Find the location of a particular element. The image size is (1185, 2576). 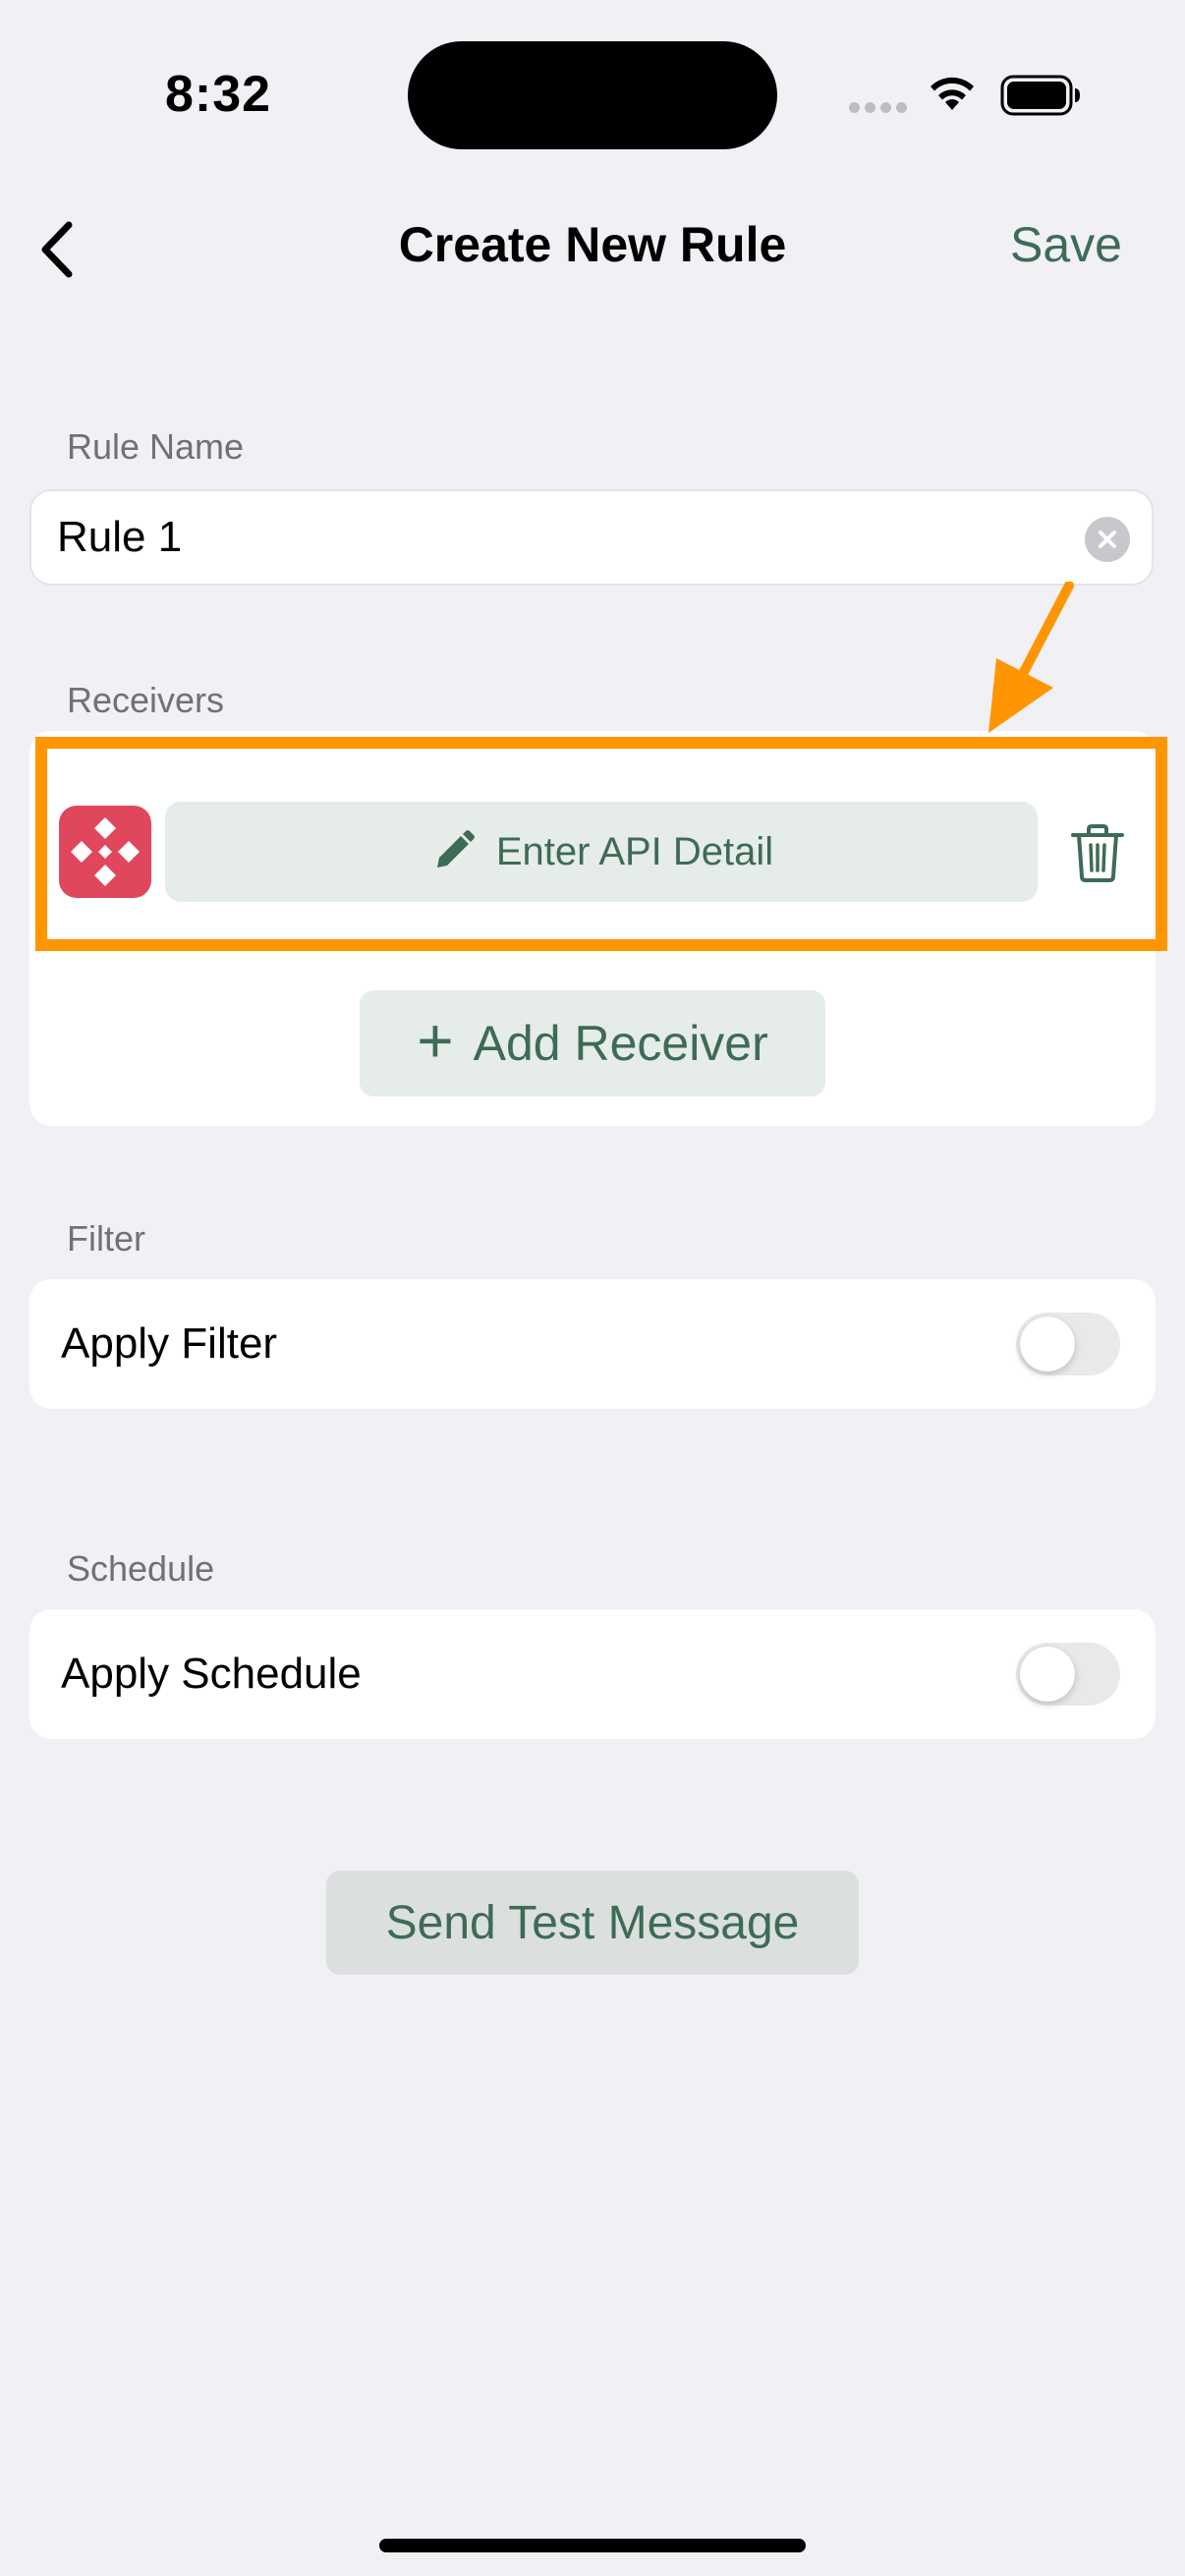

save-button: Save is located at coordinates (1066, 244).